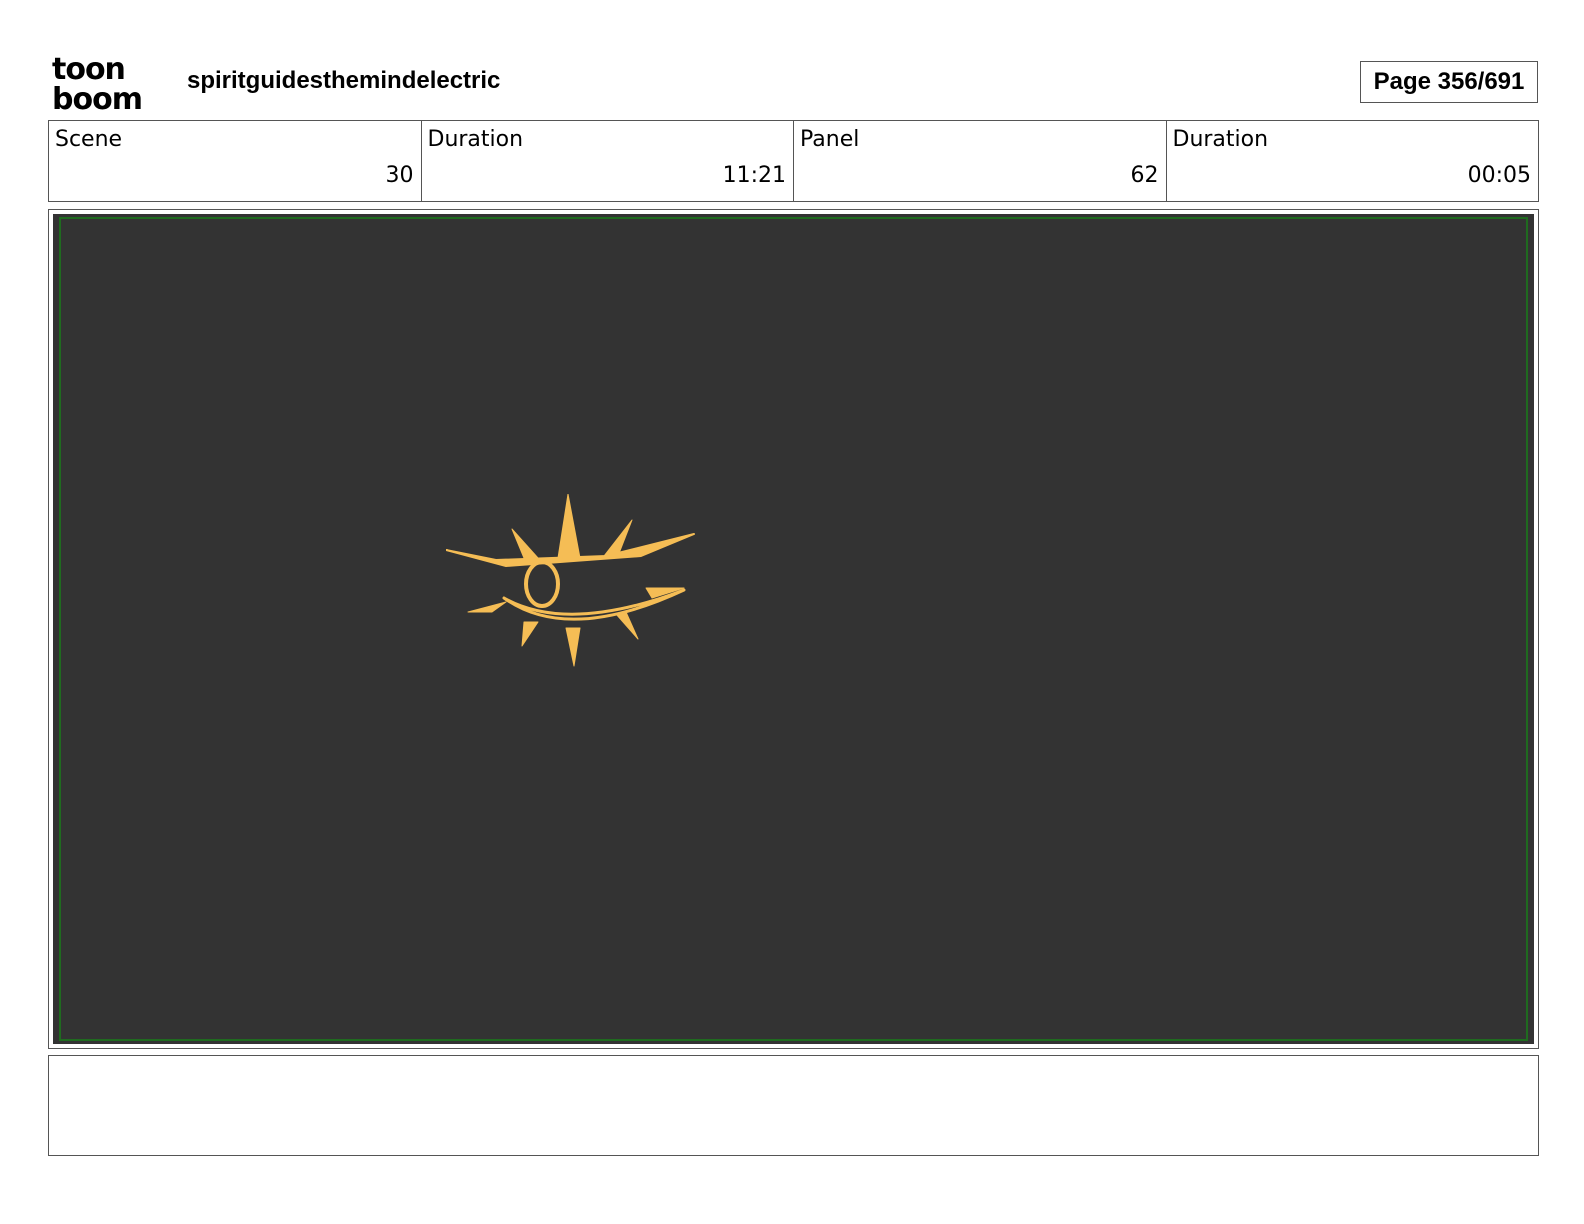  Describe the element at coordinates (793, 1105) in the screenshot. I see `notes-box` at that location.